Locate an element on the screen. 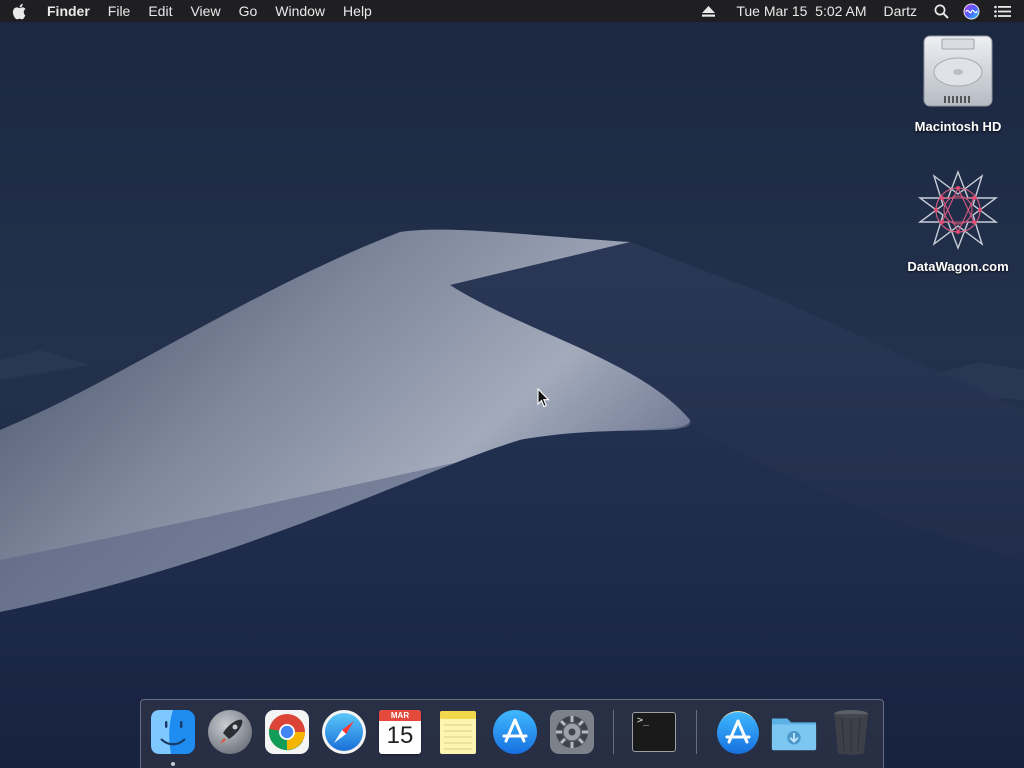  menu-go: Go is located at coordinates (248, 11).